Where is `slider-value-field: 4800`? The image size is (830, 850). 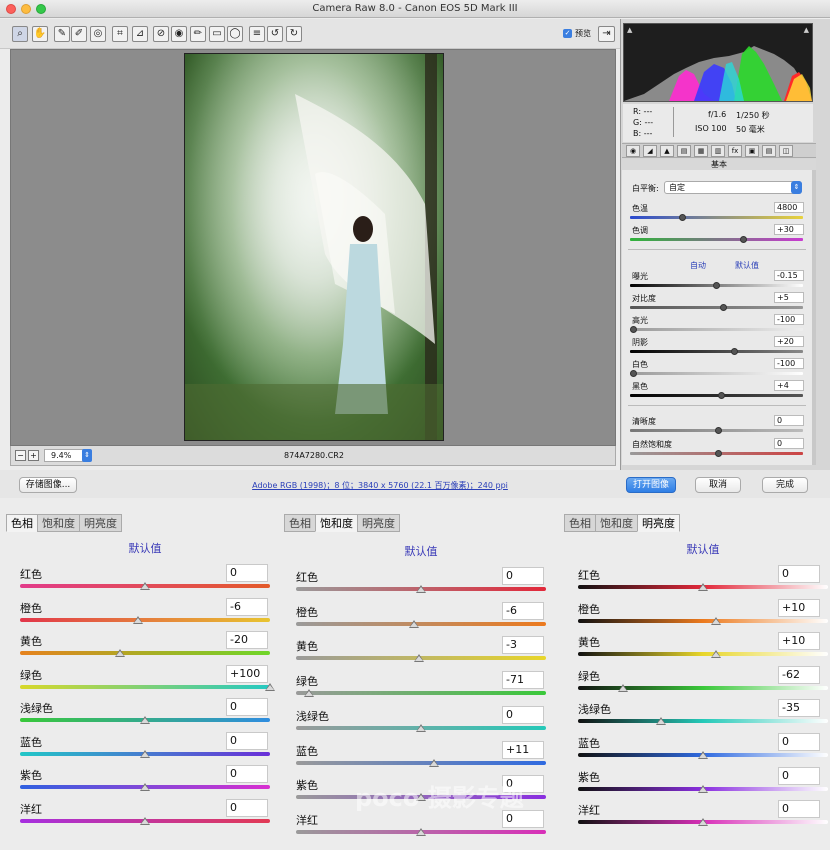
slider-value-field: 4800 is located at coordinates (789, 207).